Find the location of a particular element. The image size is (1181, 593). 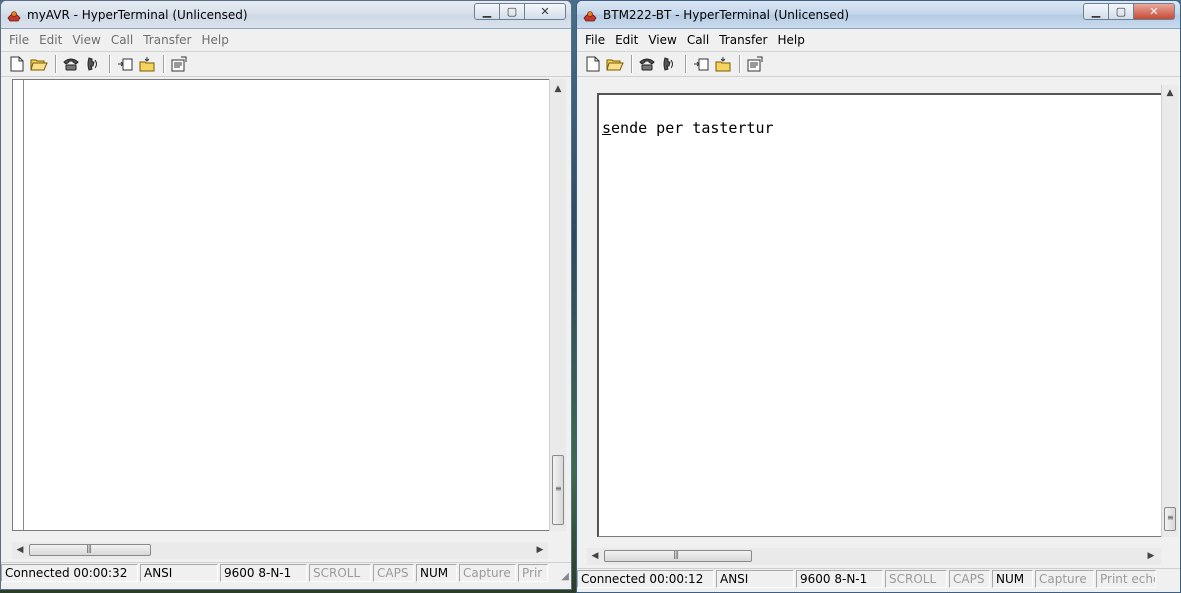

window-title: BTM222-BT - HyperTerminal (Unlicensed) is located at coordinates (726, 15).